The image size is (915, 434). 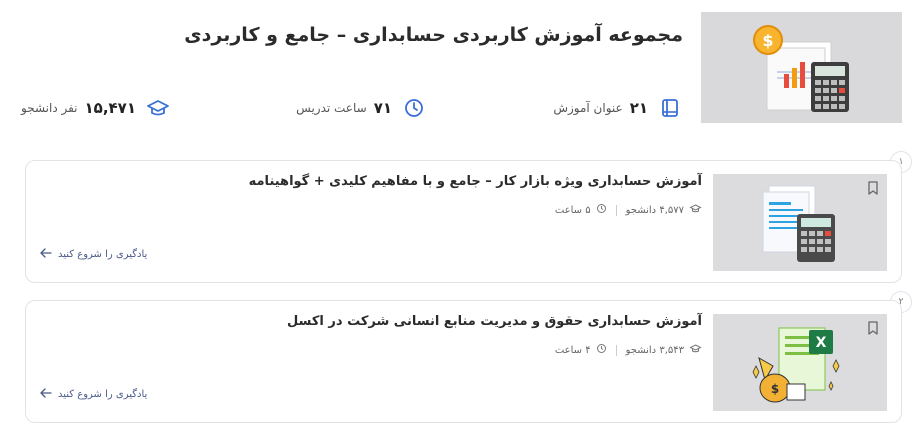 I want to click on stat-hours-value: ۷۱, so click(x=382, y=108).